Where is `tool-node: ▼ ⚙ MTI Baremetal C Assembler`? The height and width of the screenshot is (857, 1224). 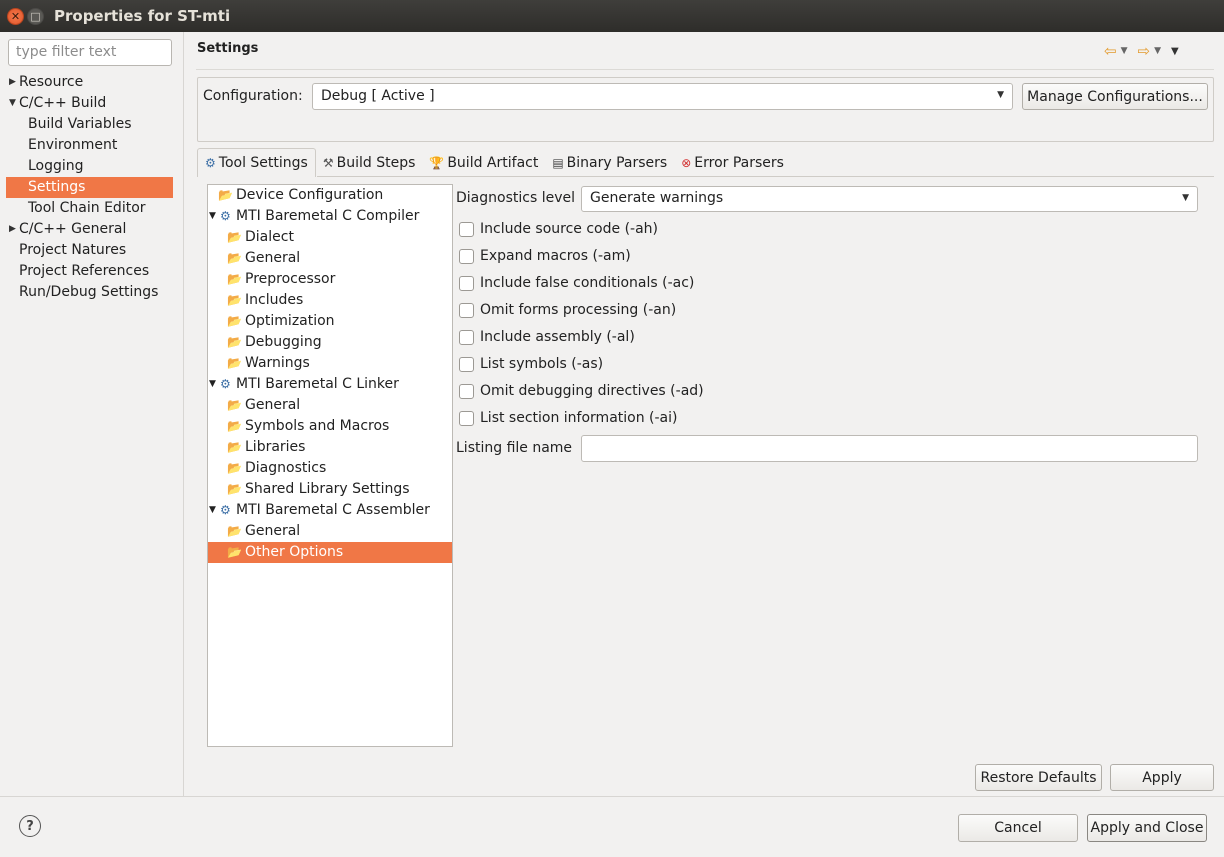
tool-node: ▼ ⚙ MTI Baremetal C Assembler is located at coordinates (330, 510).